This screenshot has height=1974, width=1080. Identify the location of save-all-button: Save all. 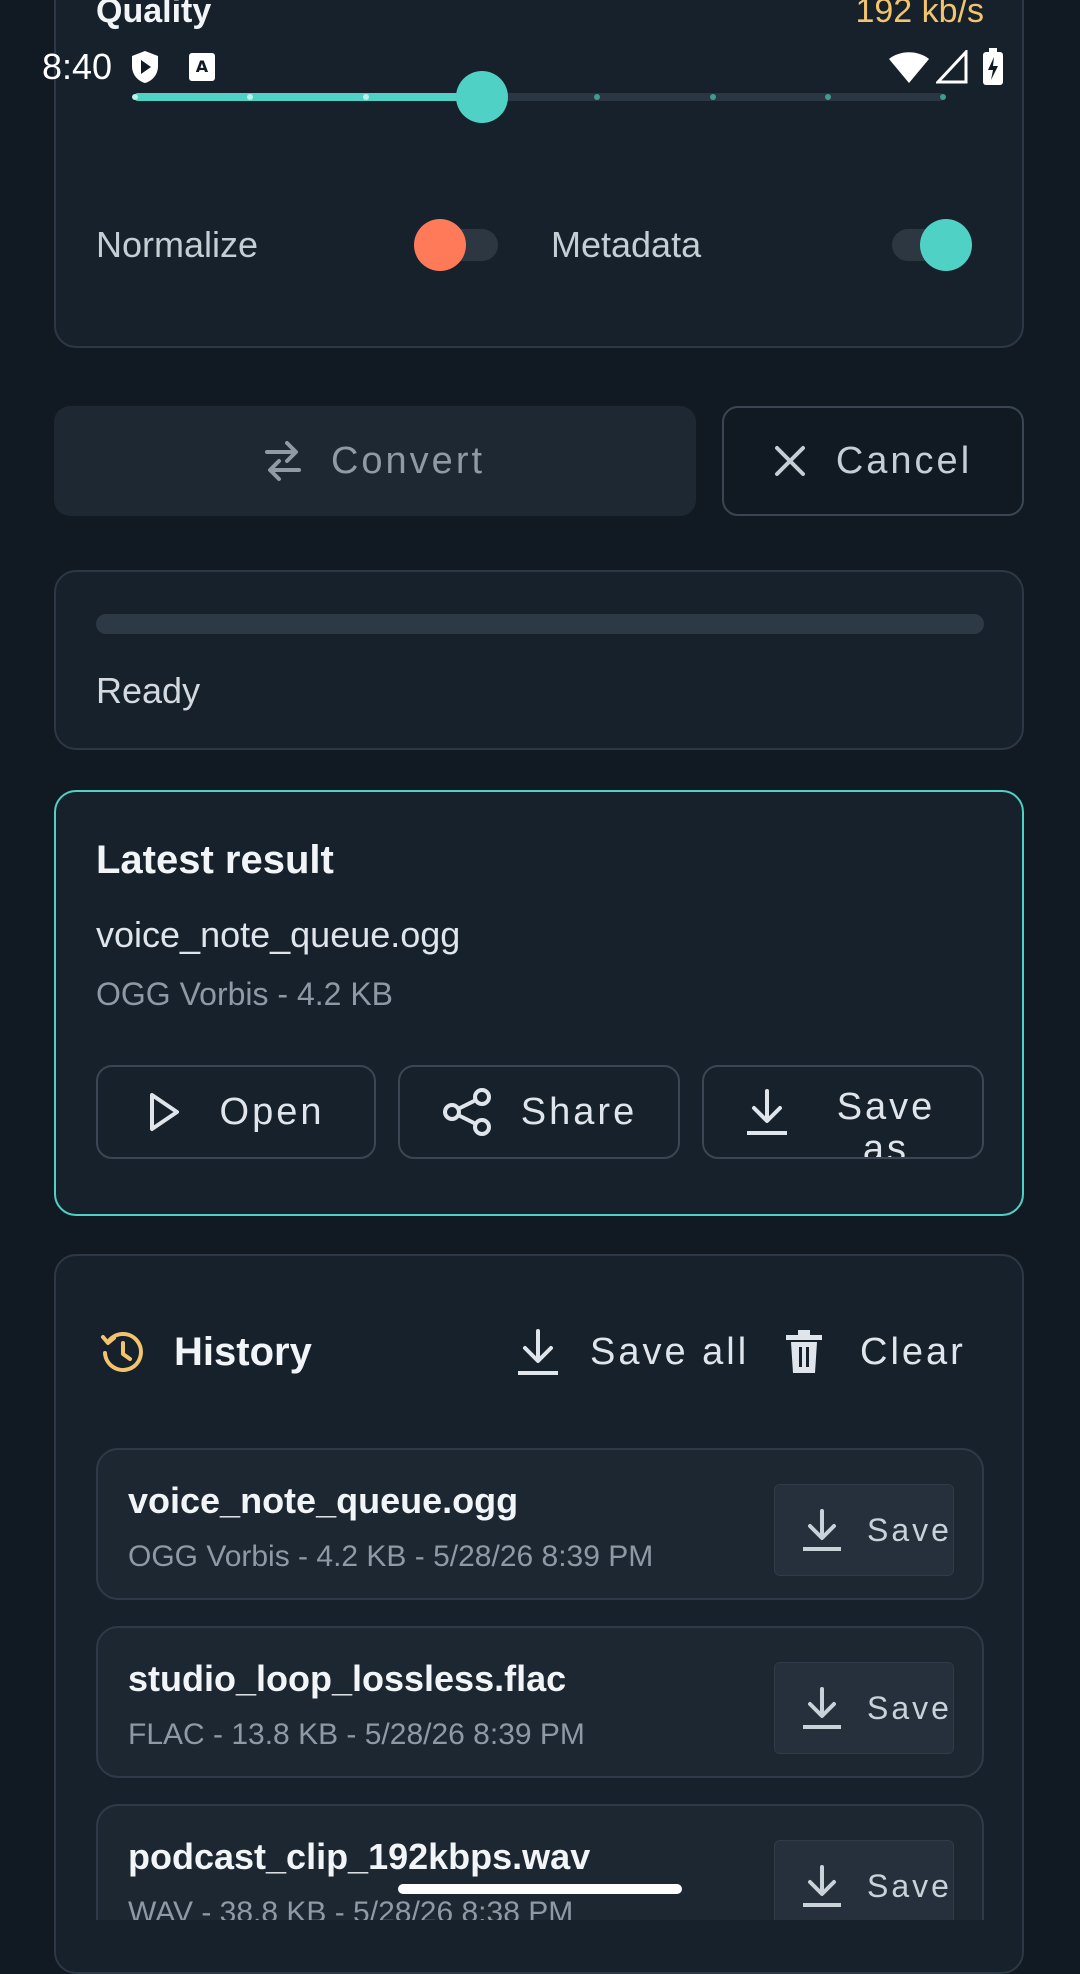
(631, 1352).